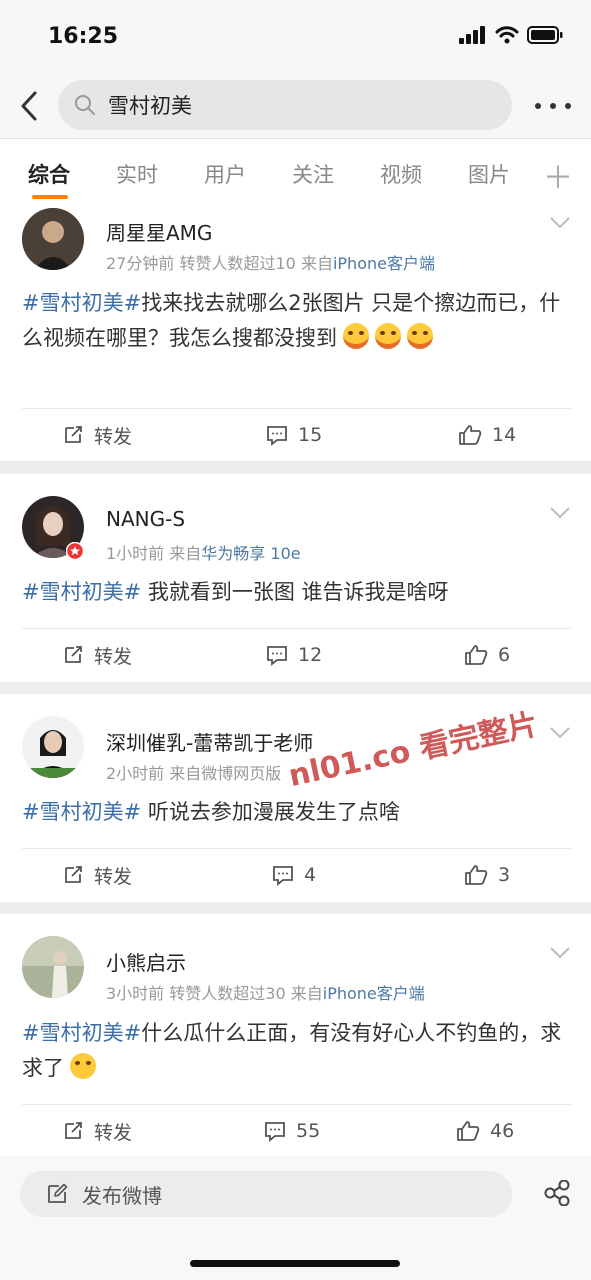 The image size is (591, 1280). I want to click on status-bar: 16:25, so click(295, 38).